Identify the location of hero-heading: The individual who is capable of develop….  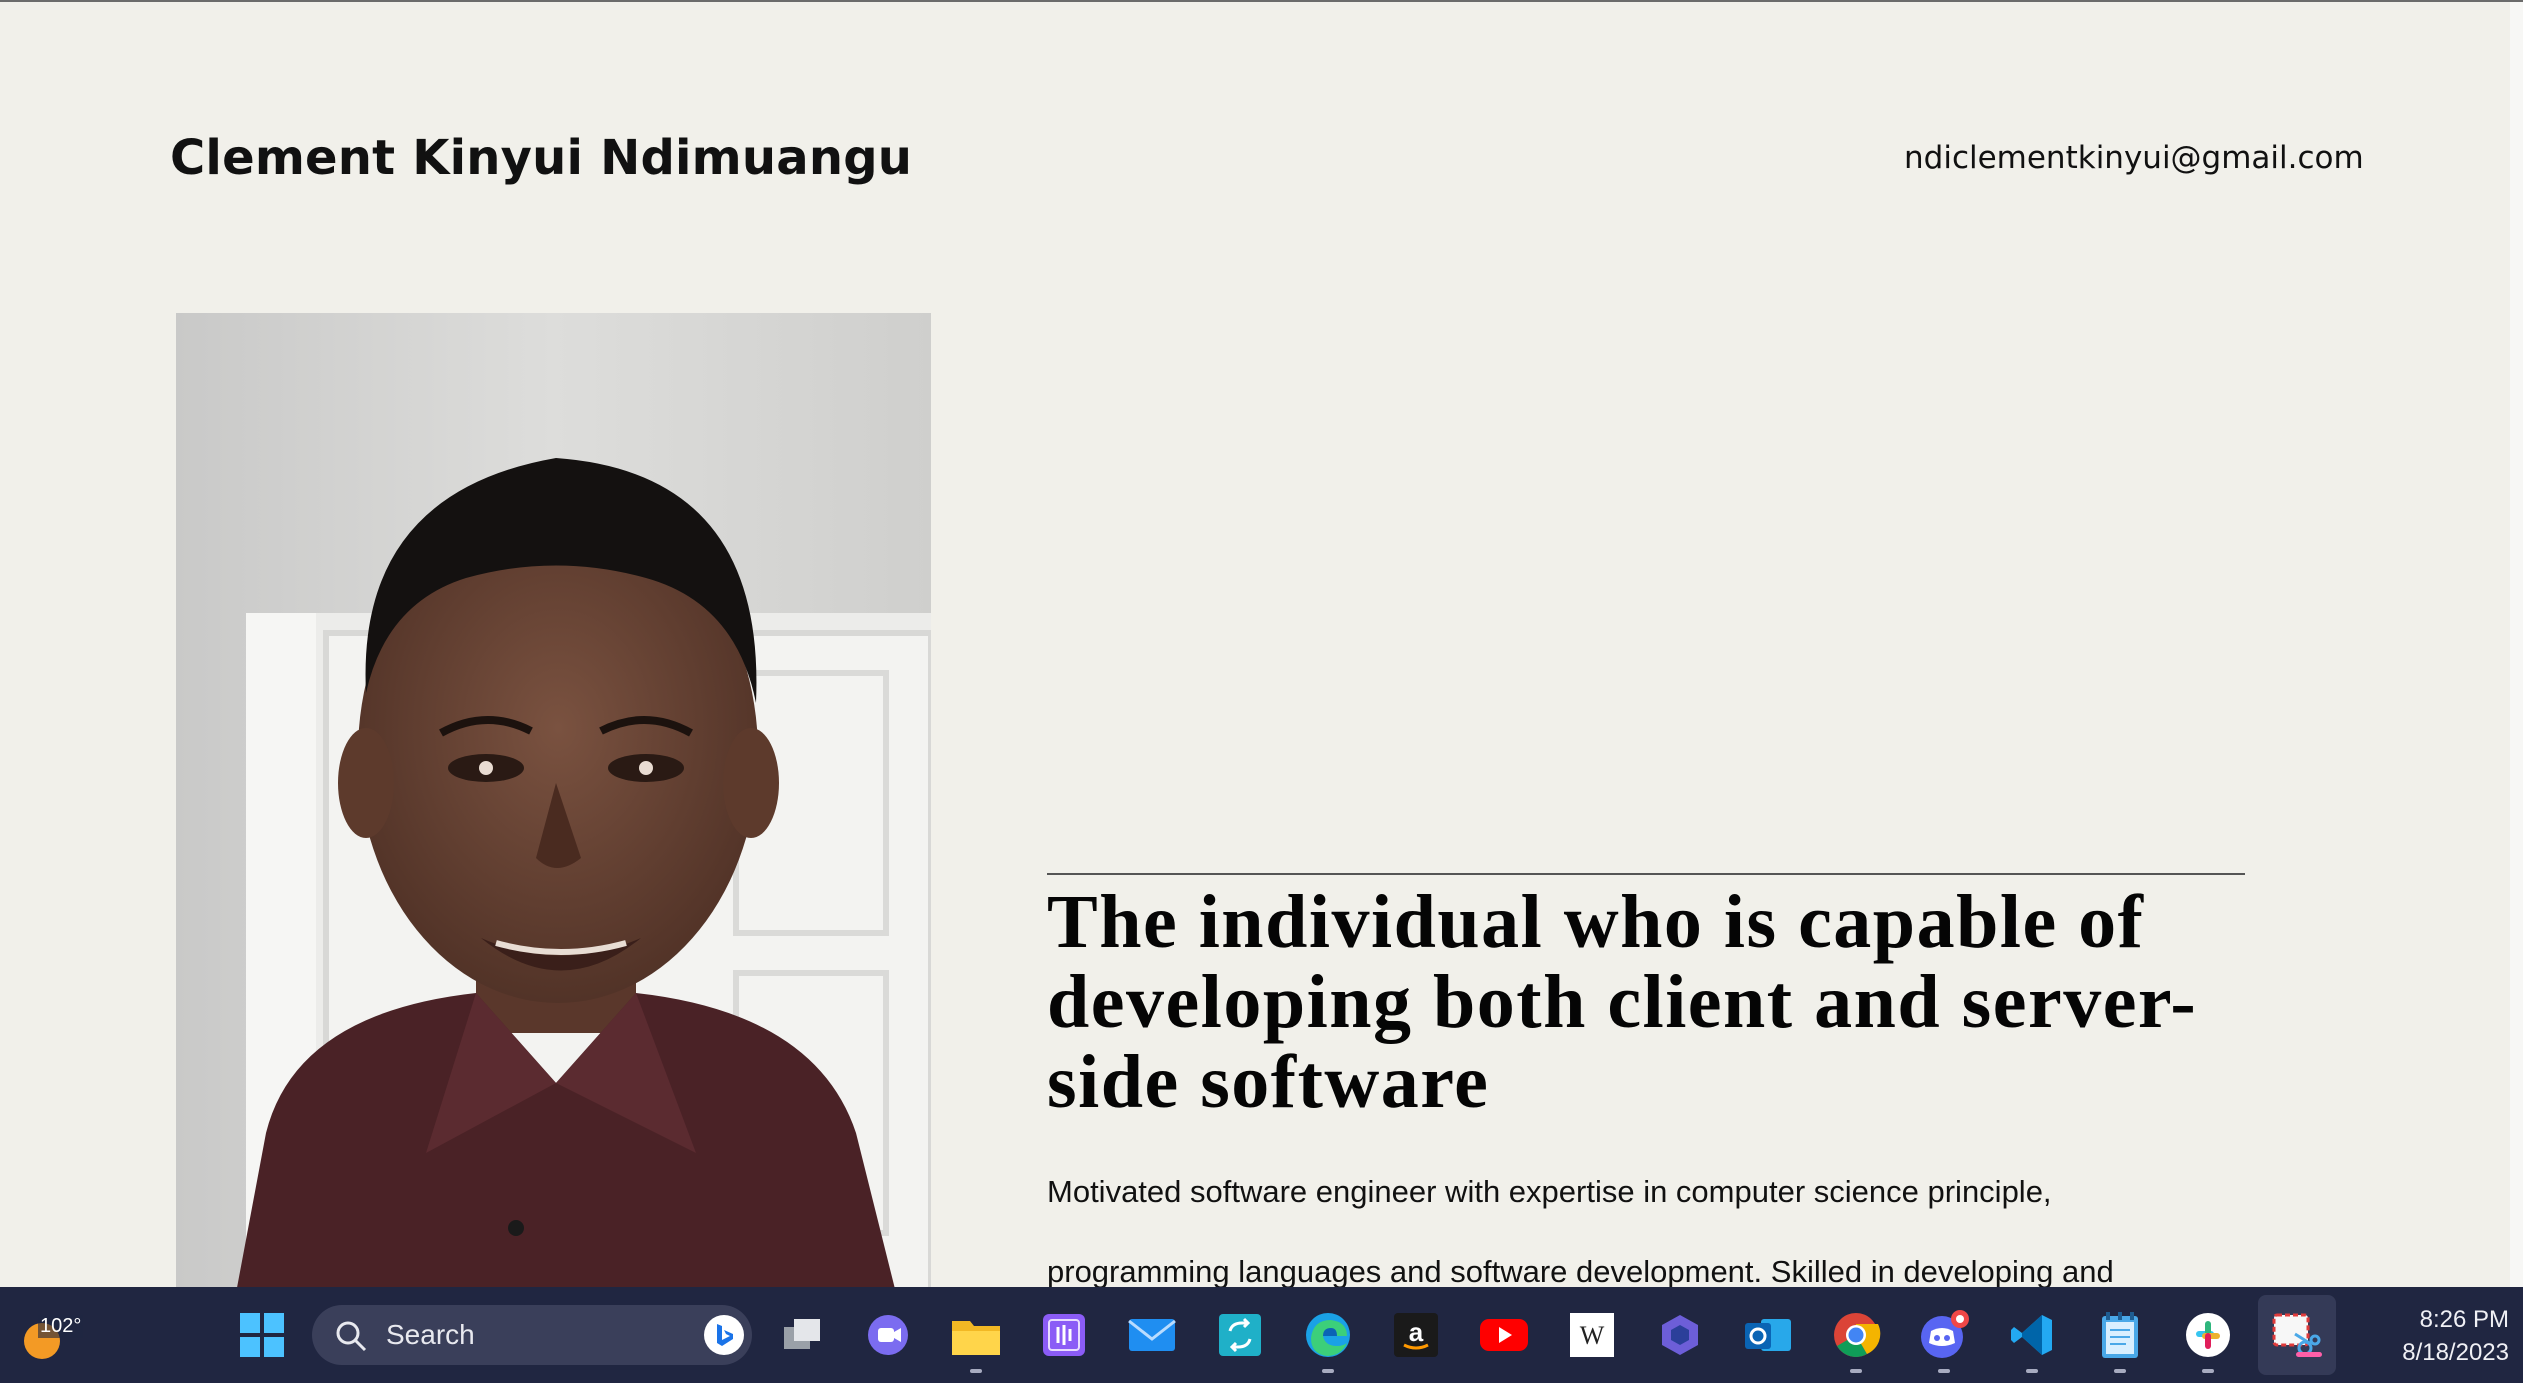
(1622, 1002).